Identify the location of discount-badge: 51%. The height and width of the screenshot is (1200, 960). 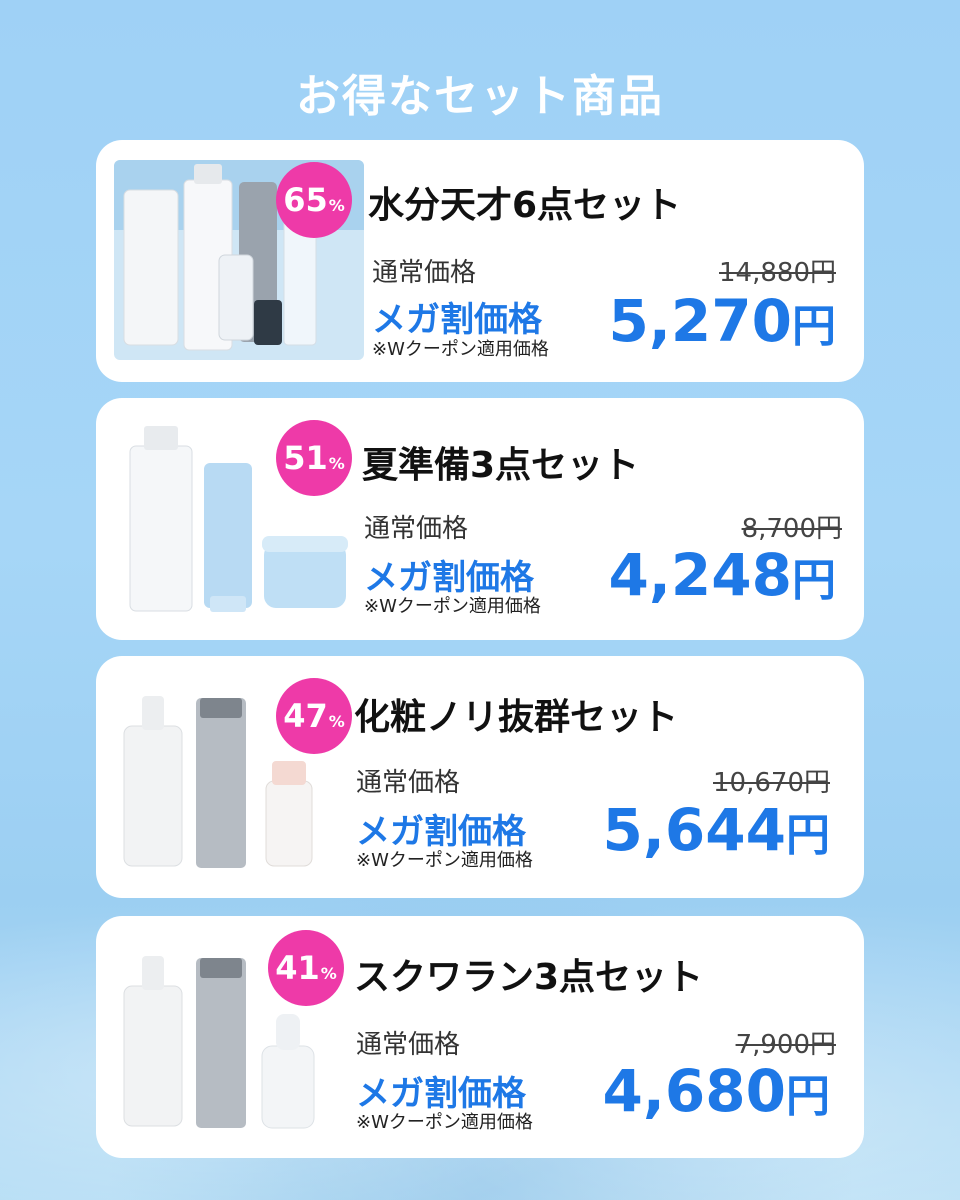
(314, 458).